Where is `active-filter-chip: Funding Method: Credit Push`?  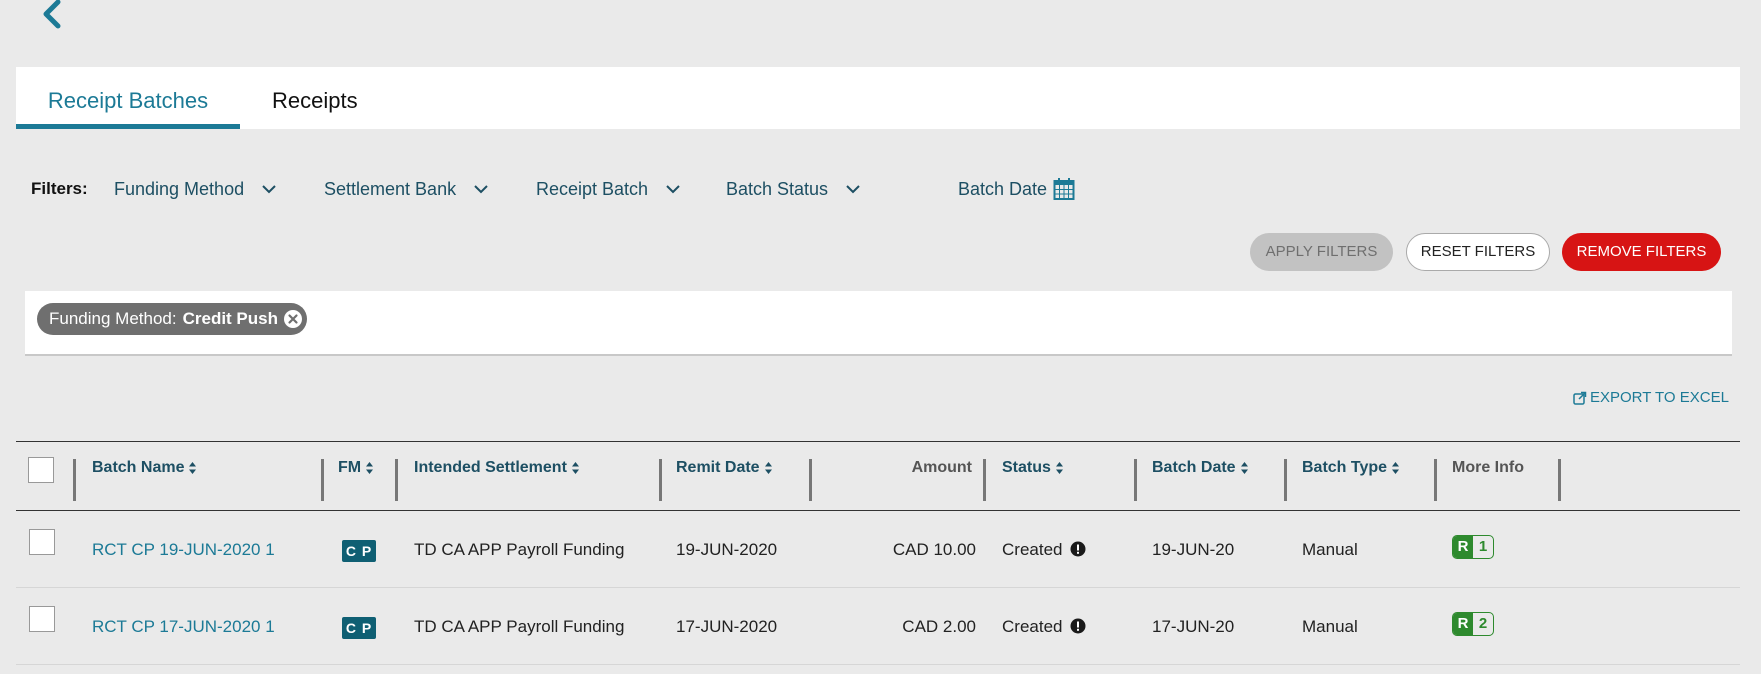 active-filter-chip: Funding Method: Credit Push is located at coordinates (172, 319).